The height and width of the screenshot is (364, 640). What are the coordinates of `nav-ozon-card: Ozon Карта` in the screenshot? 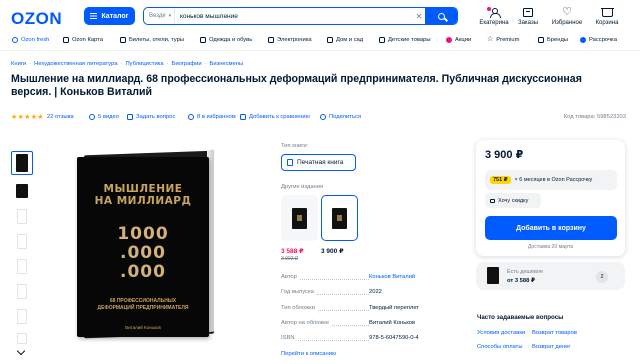 It's located at (83, 39).